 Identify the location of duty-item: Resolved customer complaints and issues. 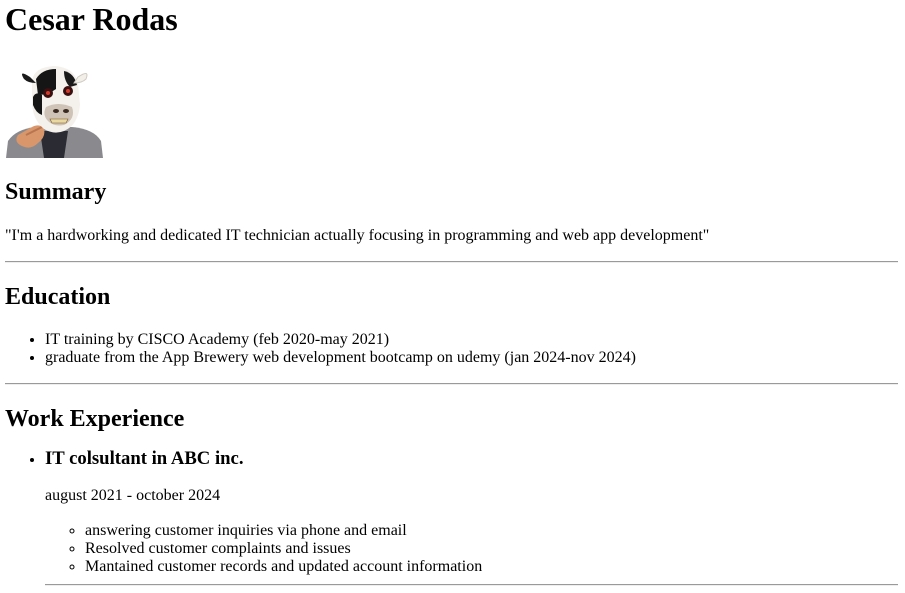
(491, 549).